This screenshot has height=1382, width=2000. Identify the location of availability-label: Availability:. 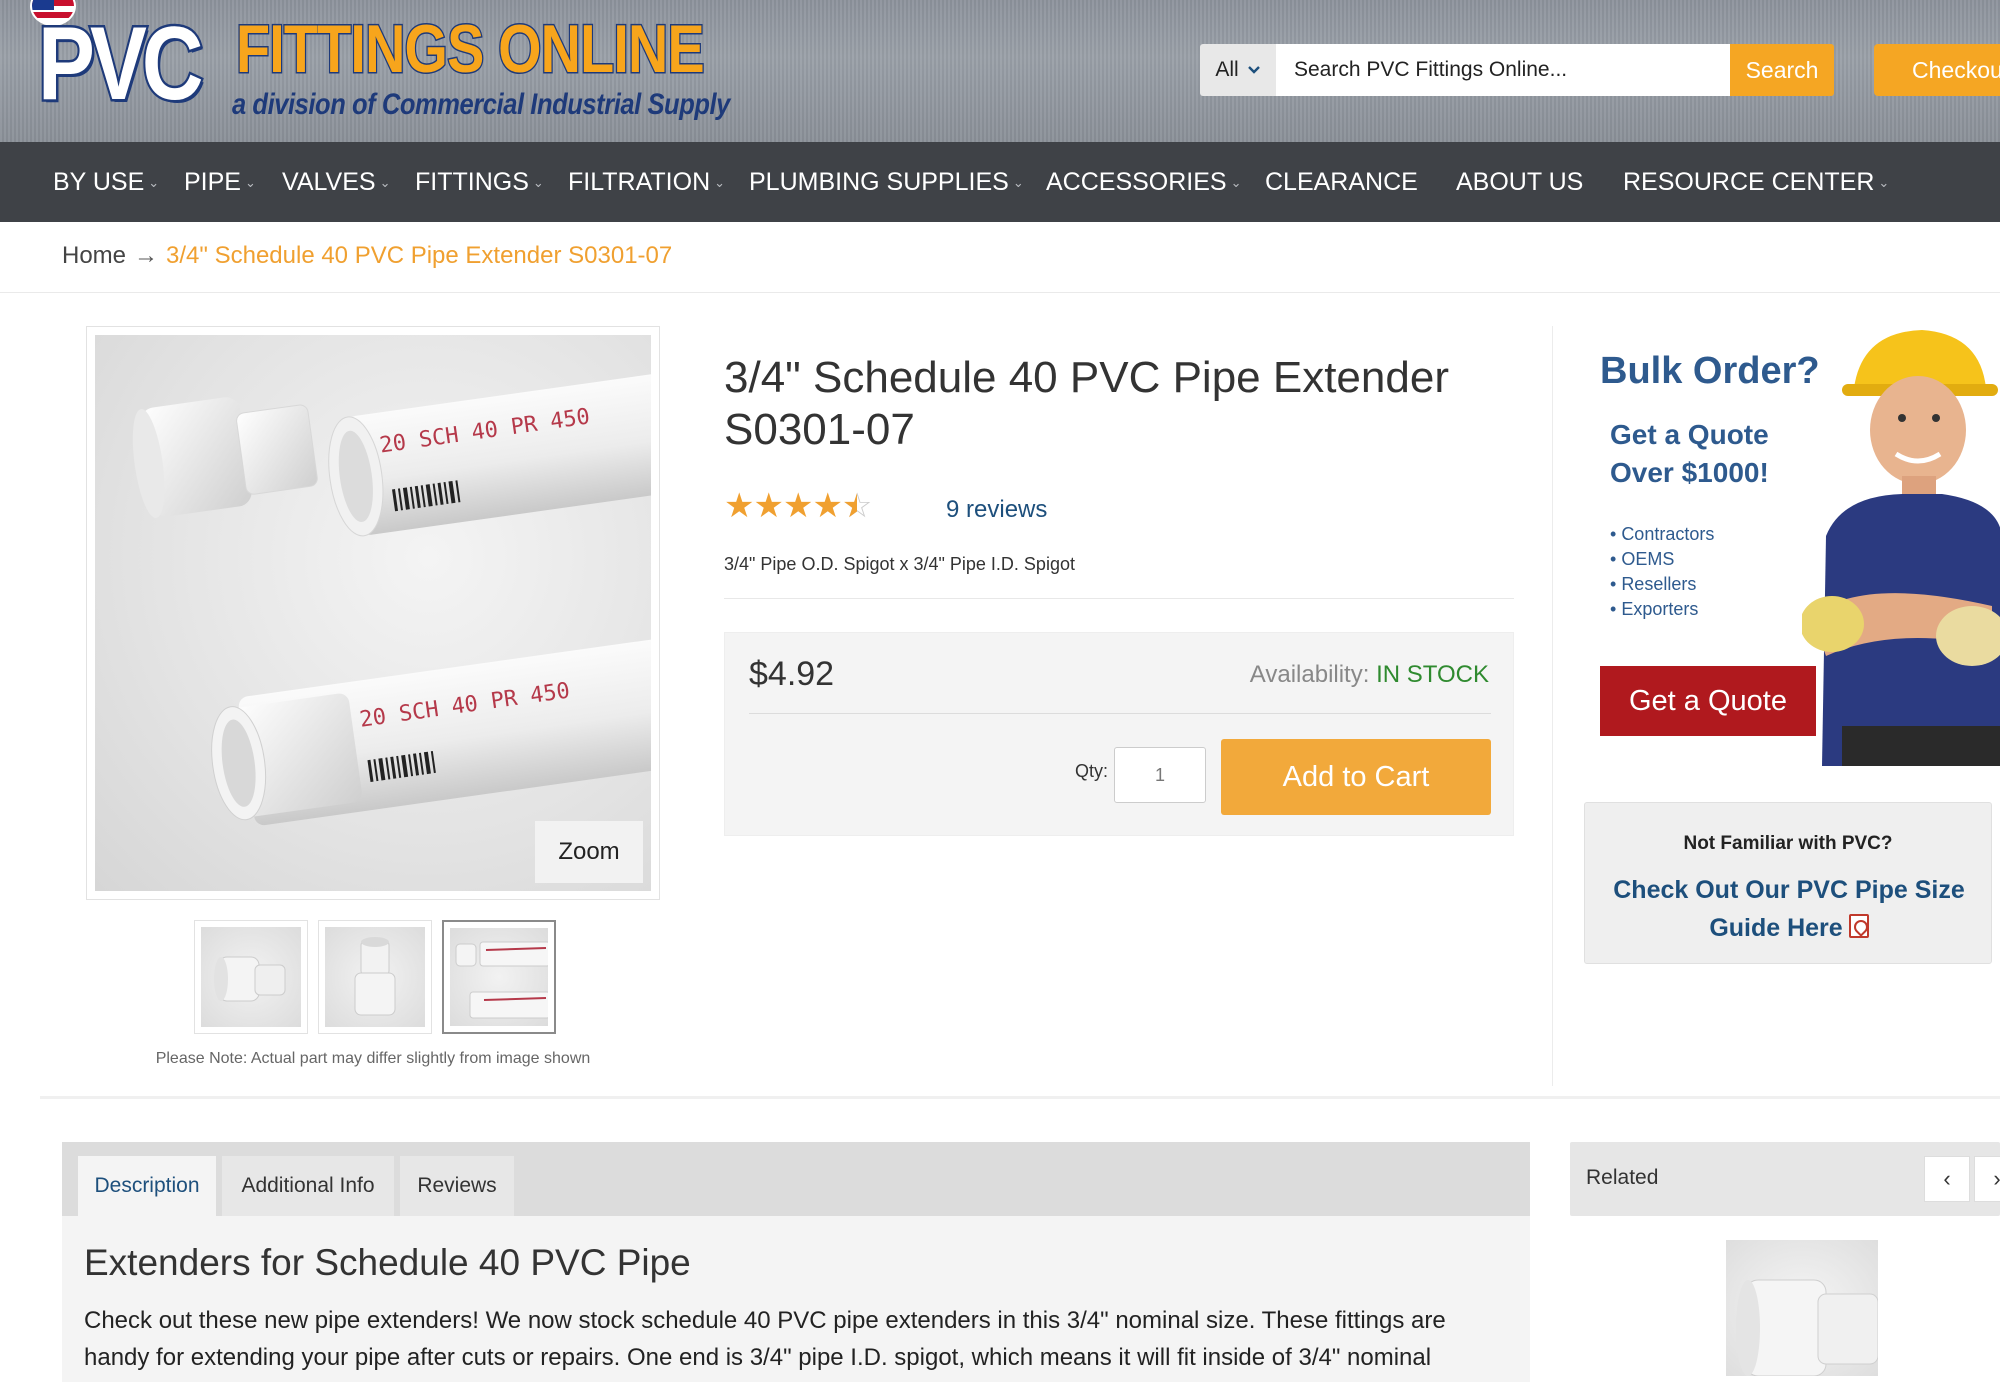
(1309, 674).